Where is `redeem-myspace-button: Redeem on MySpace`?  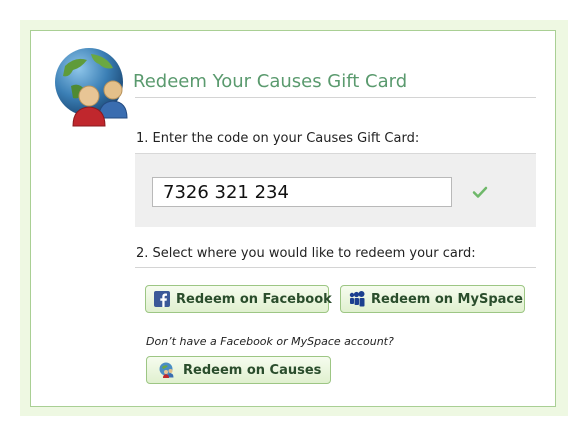 redeem-myspace-button: Redeem on MySpace is located at coordinates (432, 299).